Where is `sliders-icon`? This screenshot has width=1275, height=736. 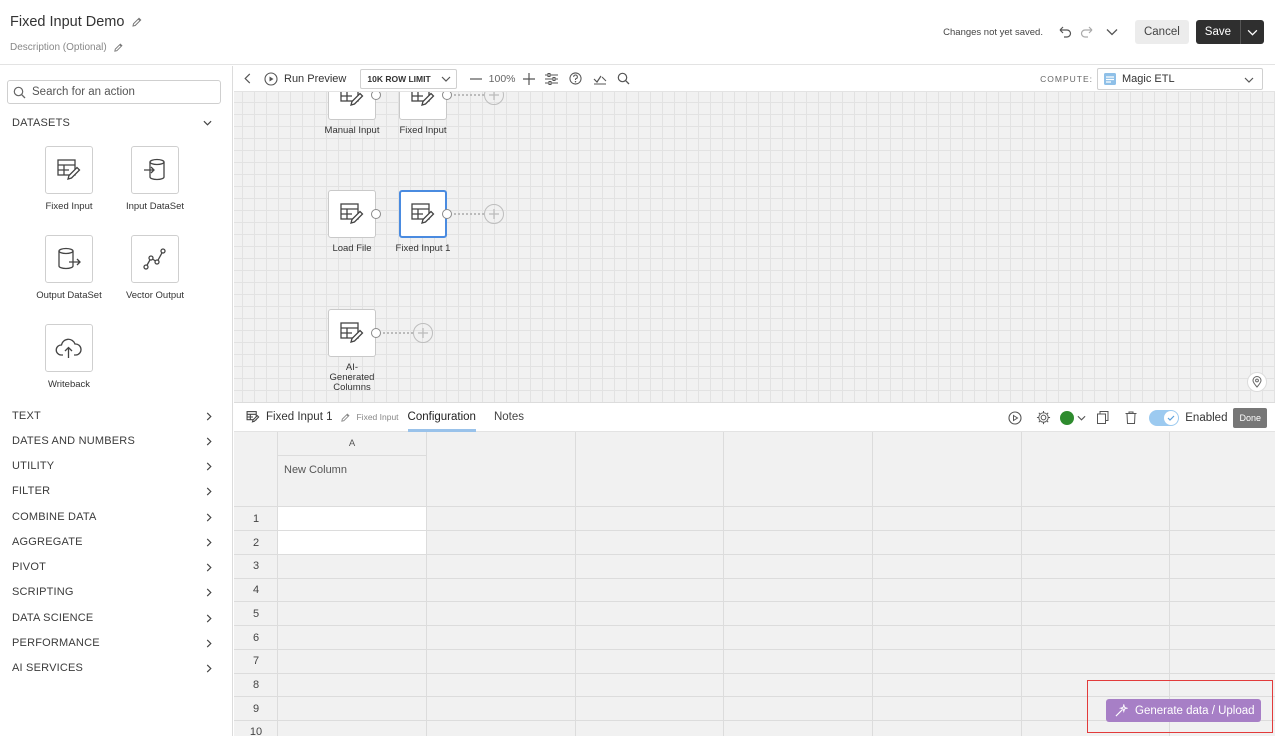 sliders-icon is located at coordinates (552, 78).